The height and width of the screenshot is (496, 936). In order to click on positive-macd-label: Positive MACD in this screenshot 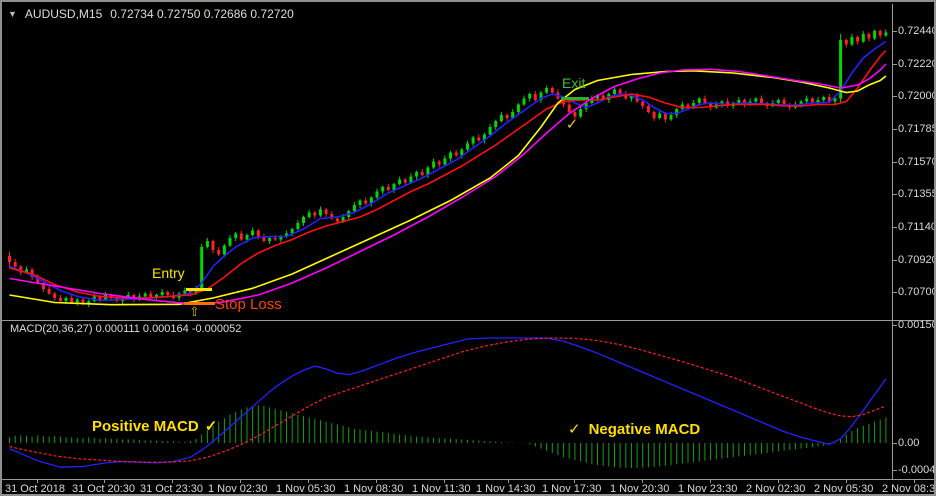, I will do `click(145, 426)`.